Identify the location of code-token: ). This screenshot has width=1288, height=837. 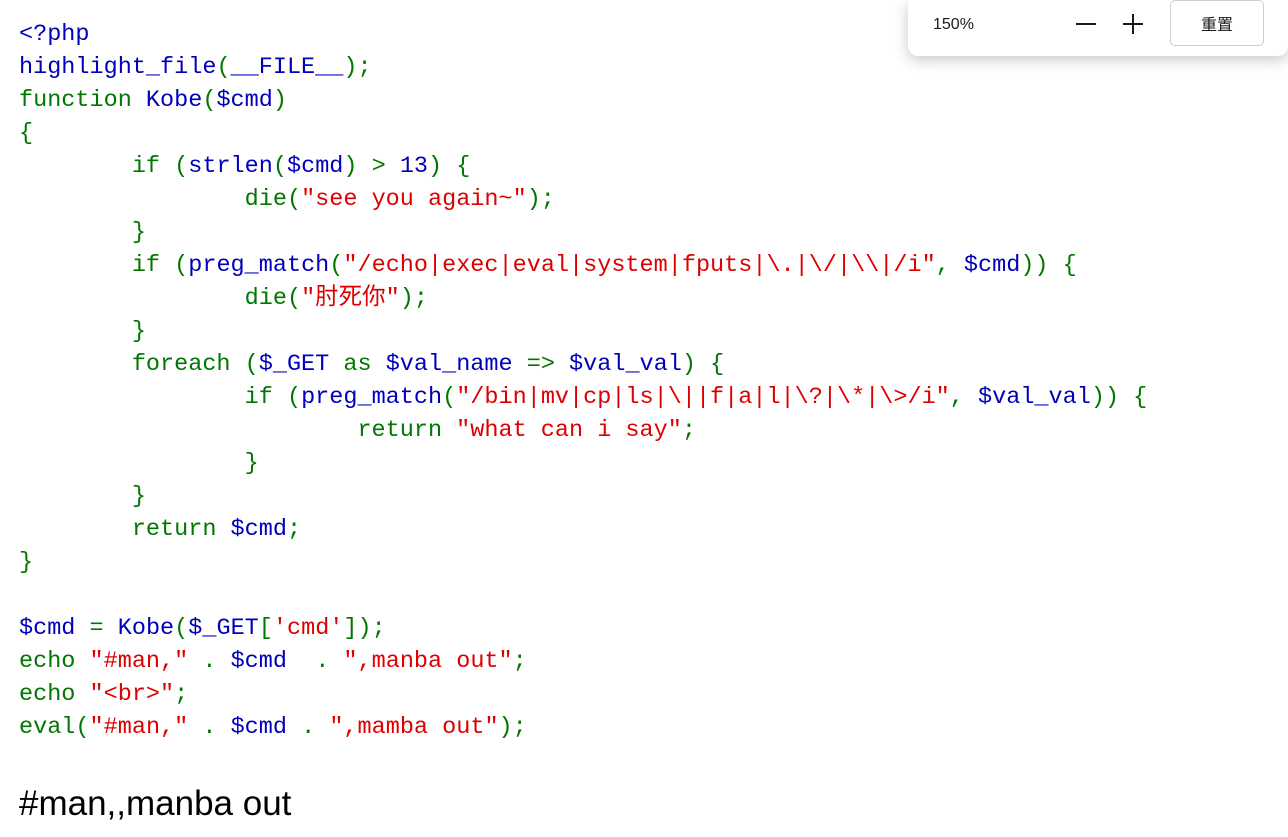
(279, 100).